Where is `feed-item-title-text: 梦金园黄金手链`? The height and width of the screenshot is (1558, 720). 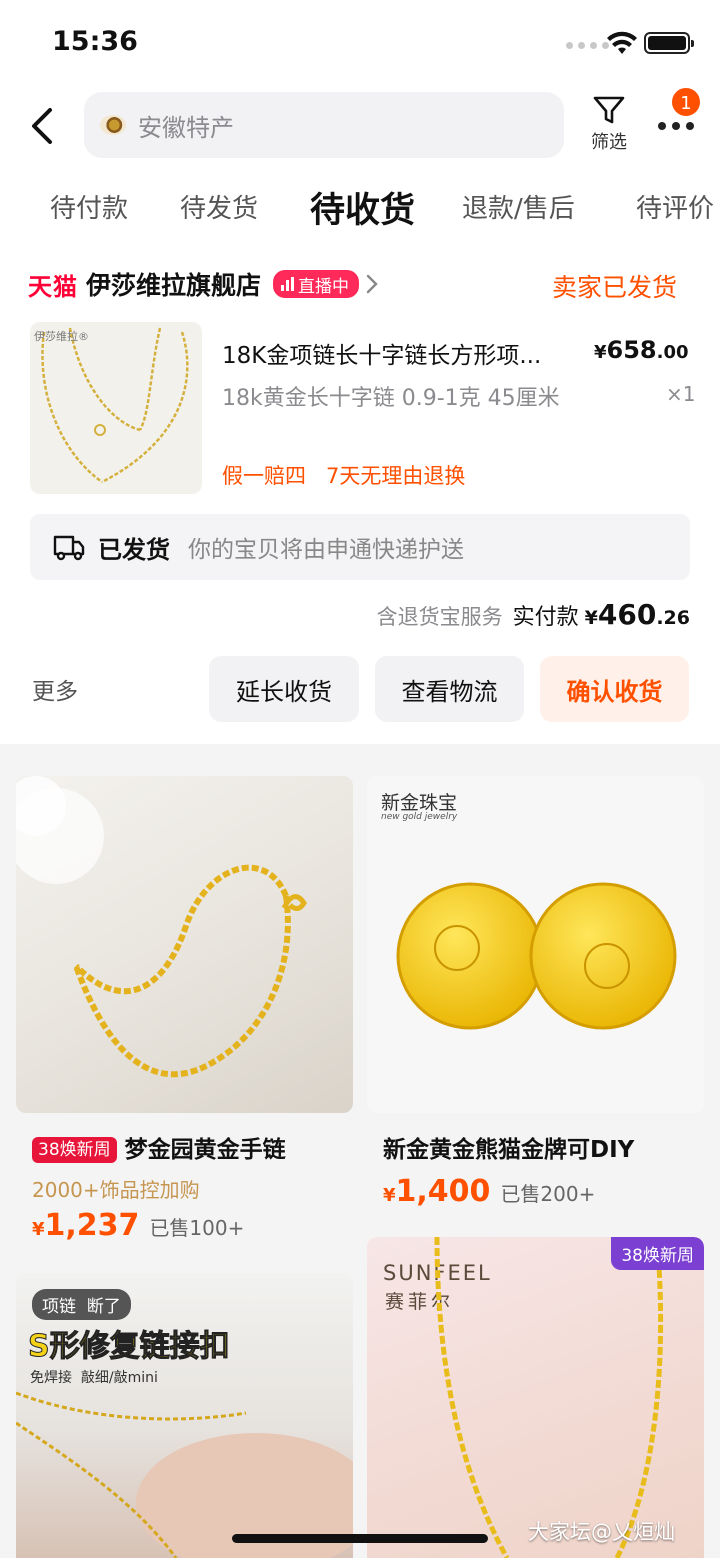 feed-item-title-text: 梦金园黄金手链 is located at coordinates (205, 1150).